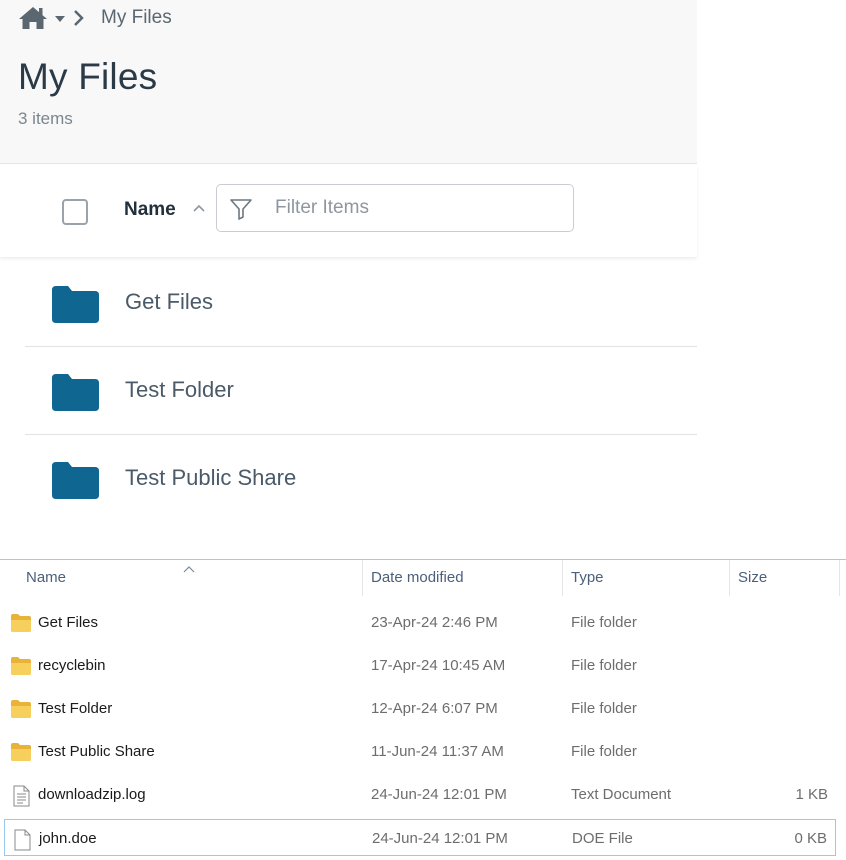 The image size is (846, 860). I want to click on column-header-date: Date modified, so click(417, 578).